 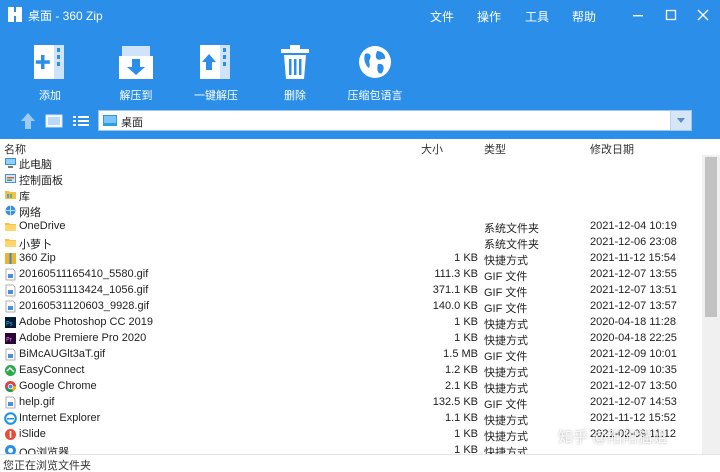 I want to click on file-name: 20160531113424_1056.gif, so click(x=84, y=290).